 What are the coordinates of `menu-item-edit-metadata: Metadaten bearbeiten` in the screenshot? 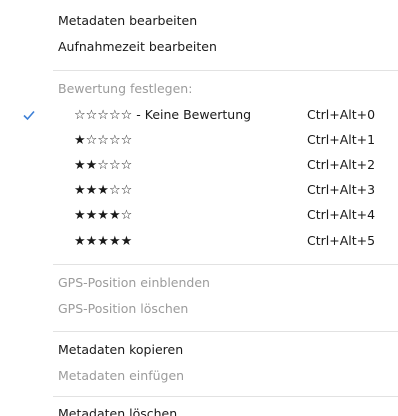 It's located at (199, 21).